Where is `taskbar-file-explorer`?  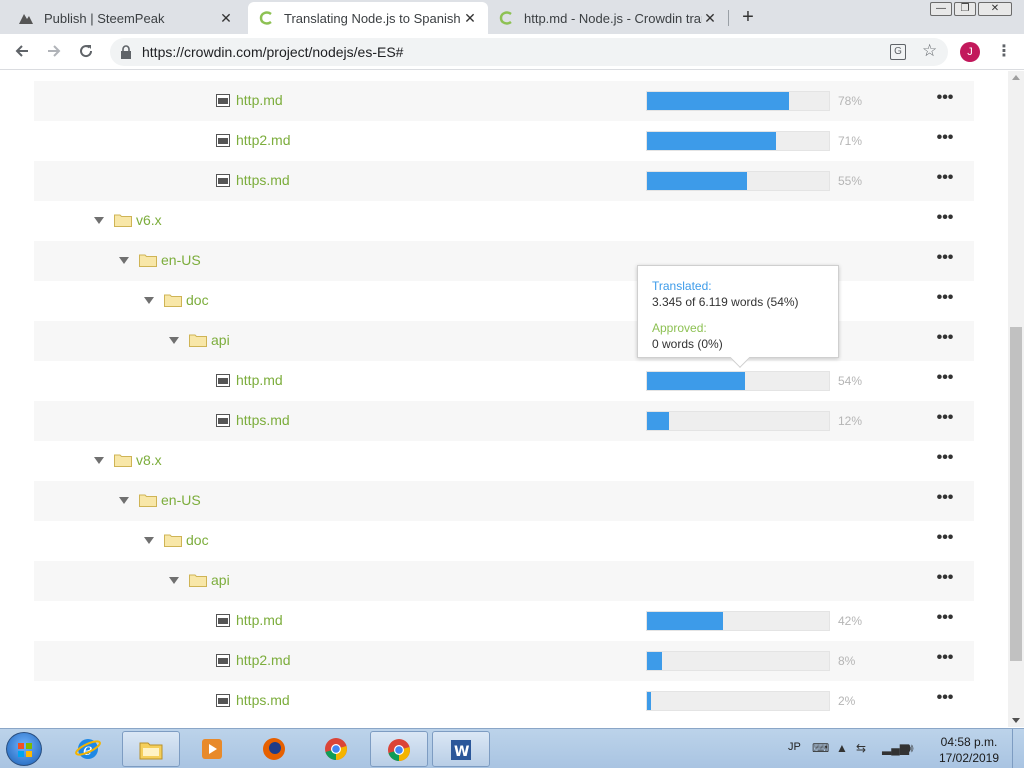
taskbar-file-explorer is located at coordinates (151, 749).